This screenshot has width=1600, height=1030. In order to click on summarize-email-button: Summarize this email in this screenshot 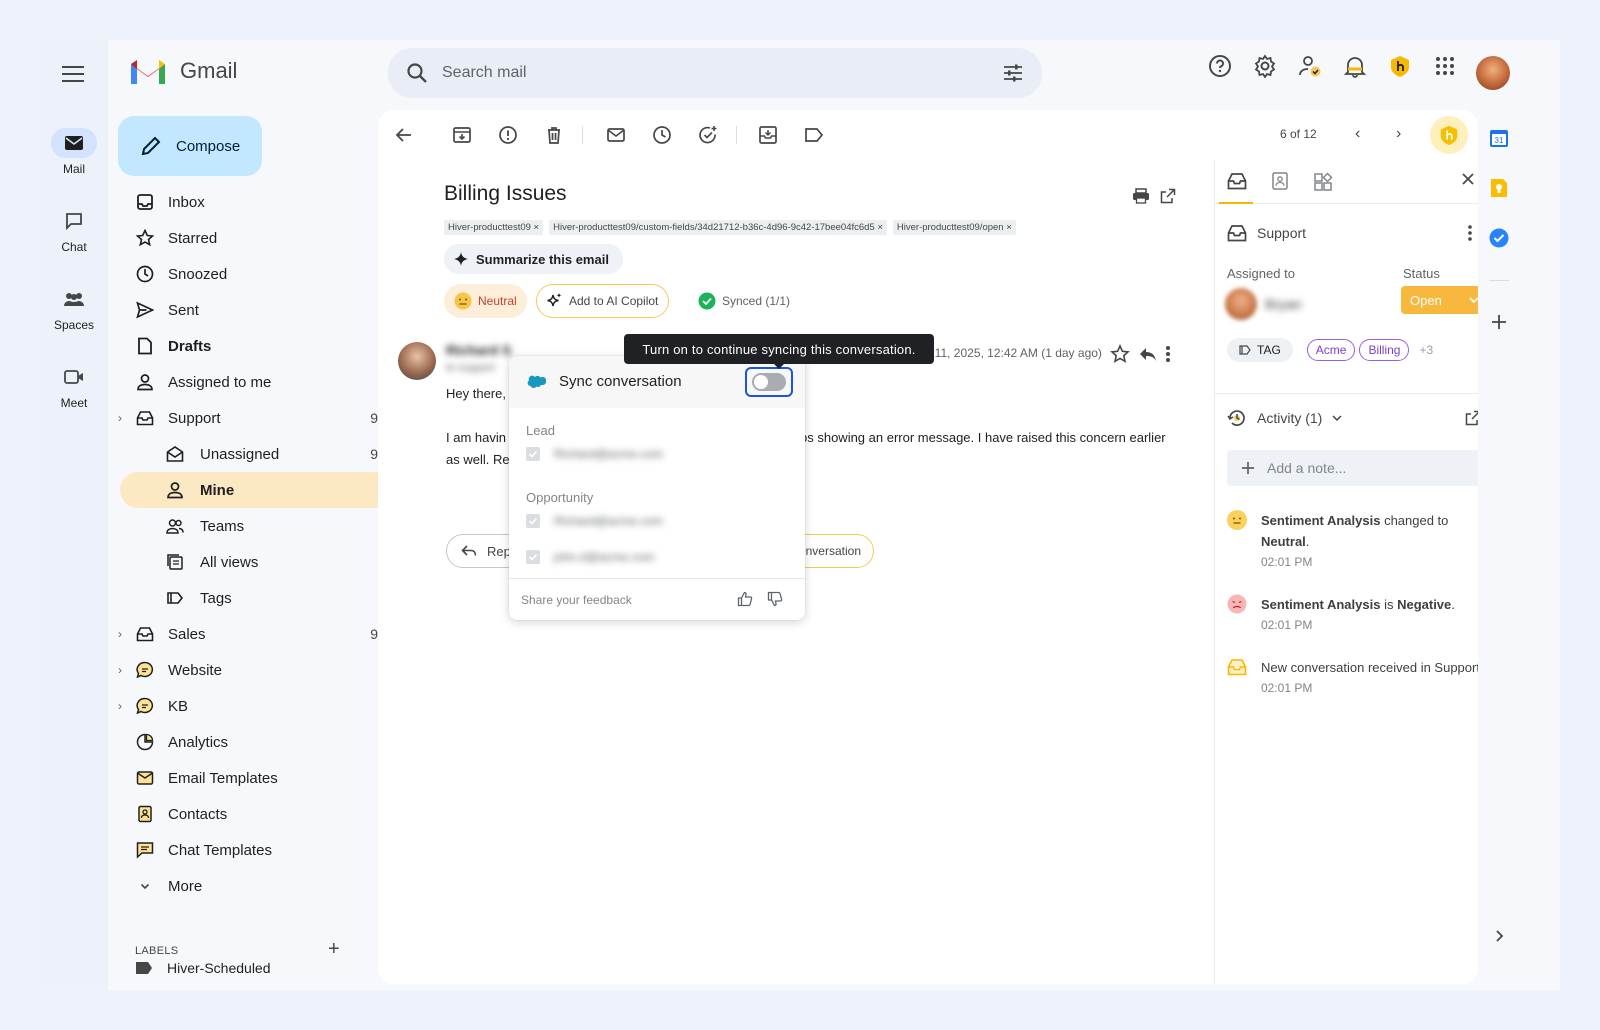, I will do `click(533, 259)`.